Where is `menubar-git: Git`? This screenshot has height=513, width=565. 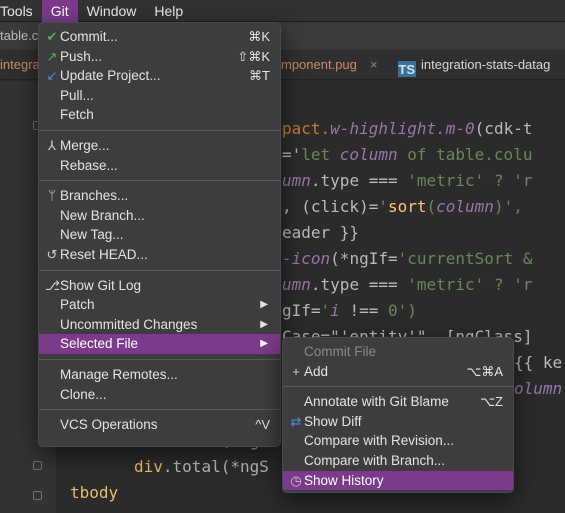 menubar-git: Git is located at coordinates (59, 11).